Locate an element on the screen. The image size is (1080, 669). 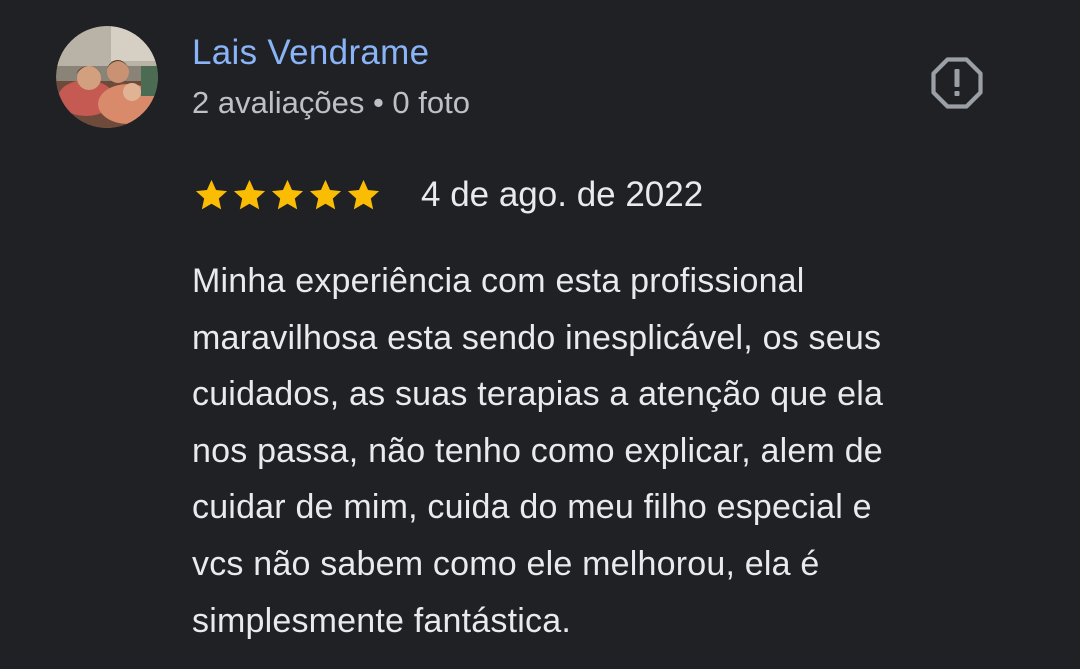
star-rating is located at coordinates (287, 195).